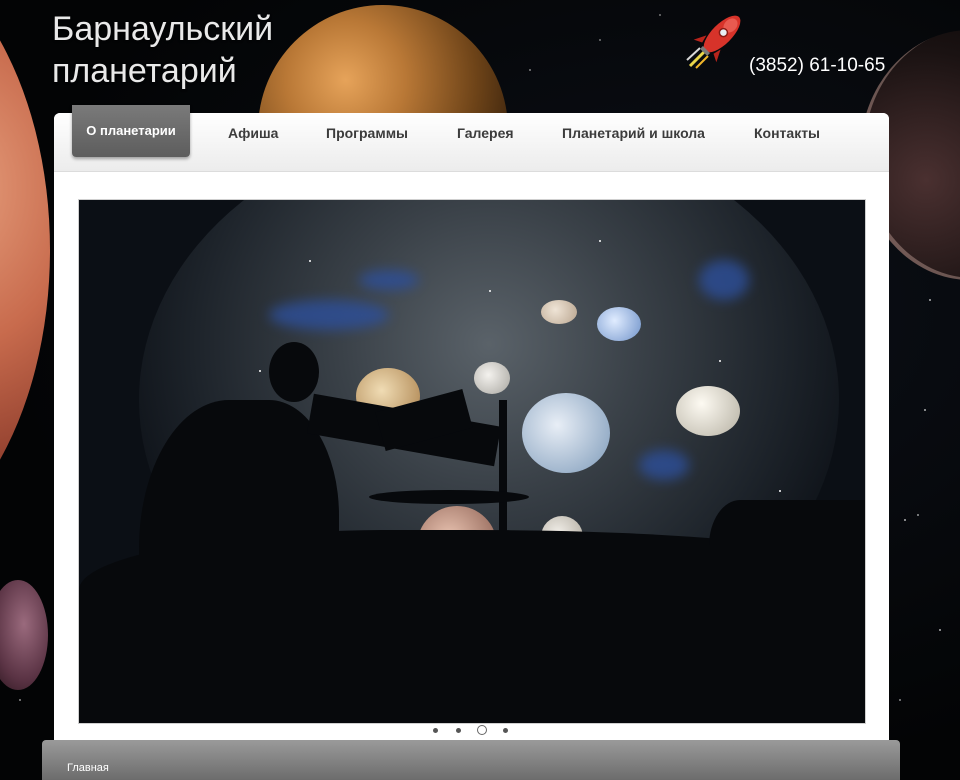 This screenshot has width=960, height=780. Describe the element at coordinates (817, 66) in the screenshot. I see `phone-number: (3852) 61-10-65` at that location.